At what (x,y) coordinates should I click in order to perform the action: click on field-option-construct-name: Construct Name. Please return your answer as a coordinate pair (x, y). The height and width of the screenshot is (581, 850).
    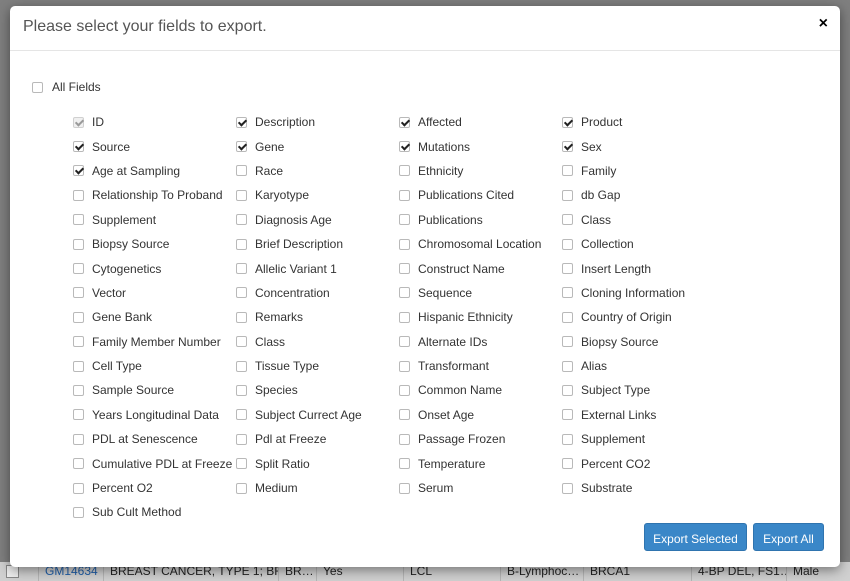
    Looking at the image, I should click on (480, 268).